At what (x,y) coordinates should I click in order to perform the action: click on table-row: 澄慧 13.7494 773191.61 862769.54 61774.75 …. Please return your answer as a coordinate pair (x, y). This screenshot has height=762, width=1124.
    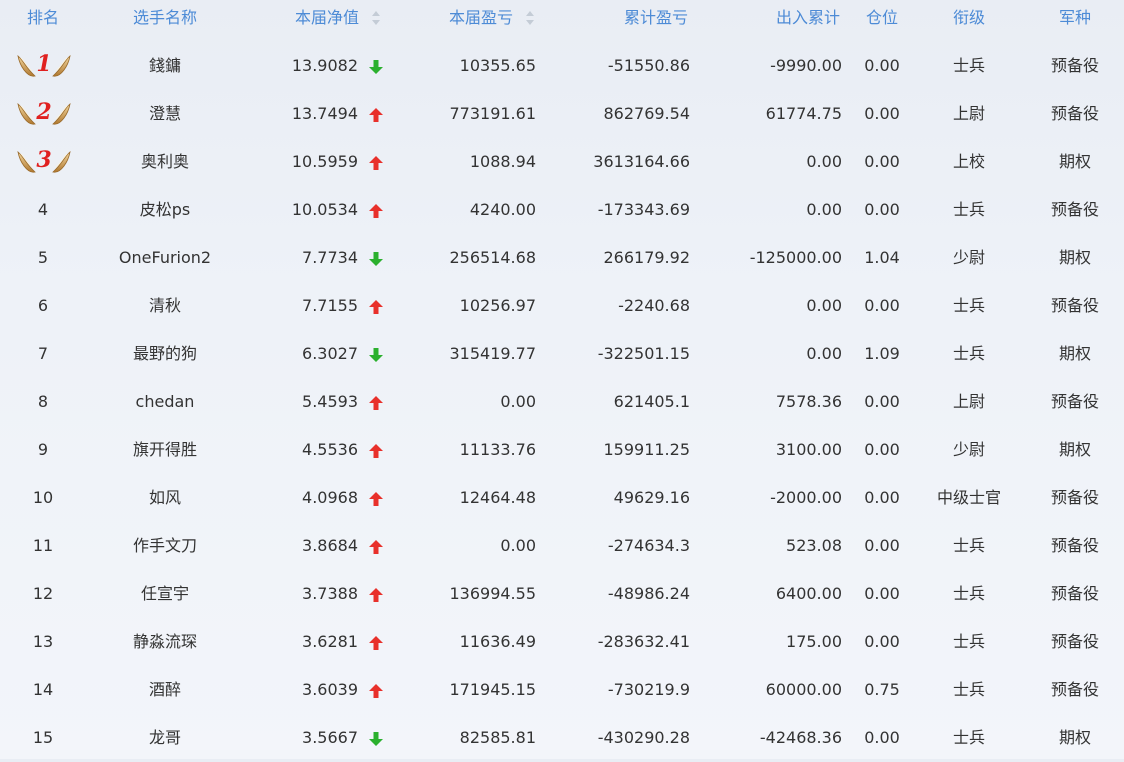
    Looking at the image, I should click on (562, 114).